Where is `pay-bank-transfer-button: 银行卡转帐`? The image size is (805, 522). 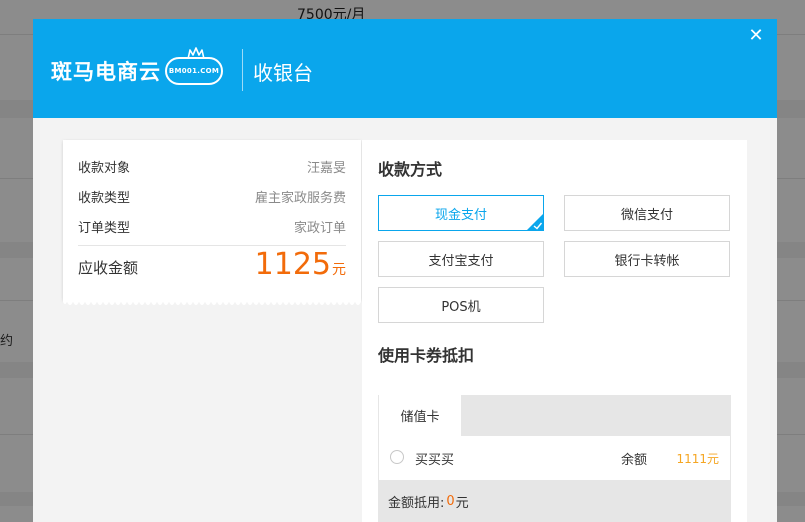 pay-bank-transfer-button: 银行卡转帐 is located at coordinates (647, 259).